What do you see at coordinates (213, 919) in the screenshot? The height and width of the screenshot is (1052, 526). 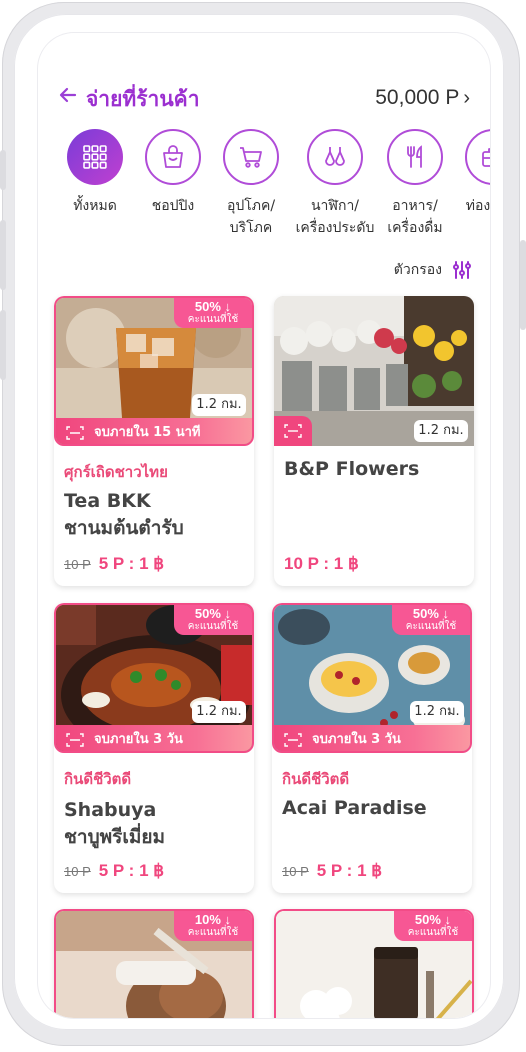 I see `badge-percent: 10% ↓` at bounding box center [213, 919].